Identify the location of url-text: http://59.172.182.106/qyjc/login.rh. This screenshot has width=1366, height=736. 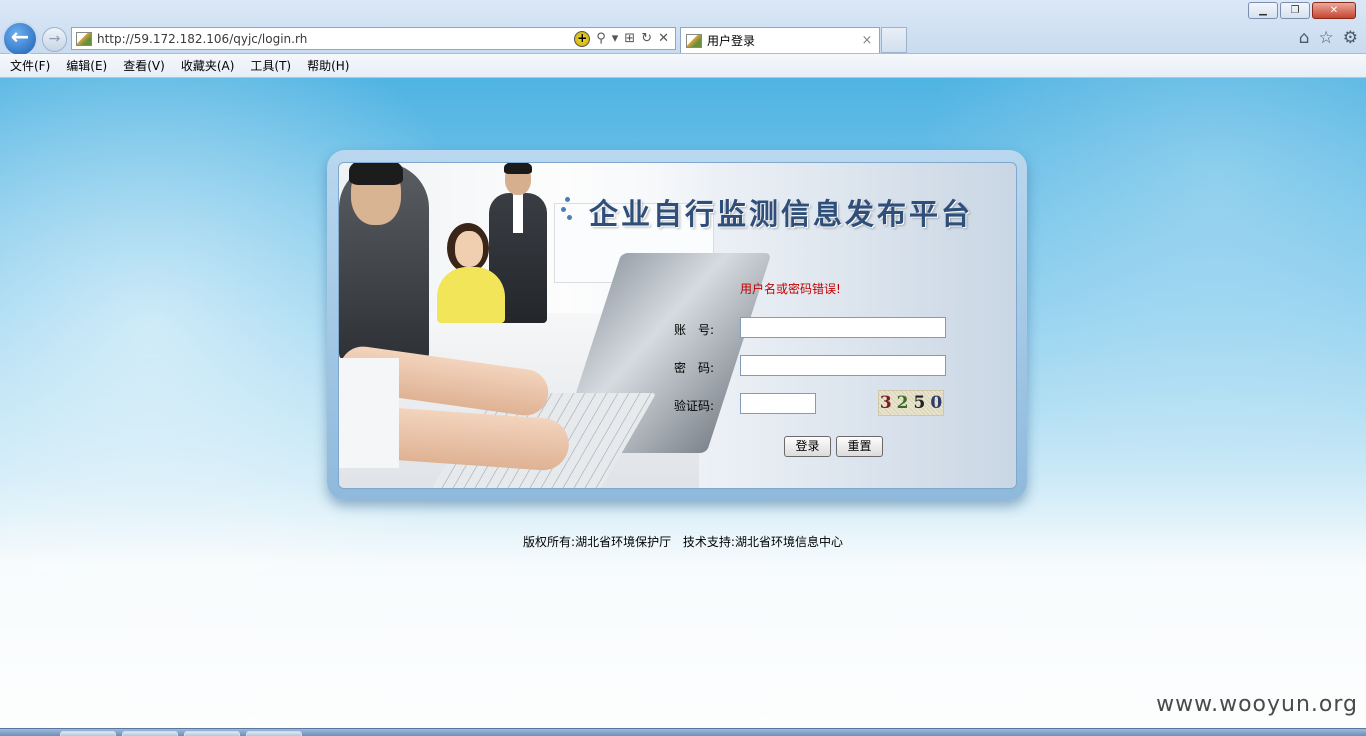
(335, 39).